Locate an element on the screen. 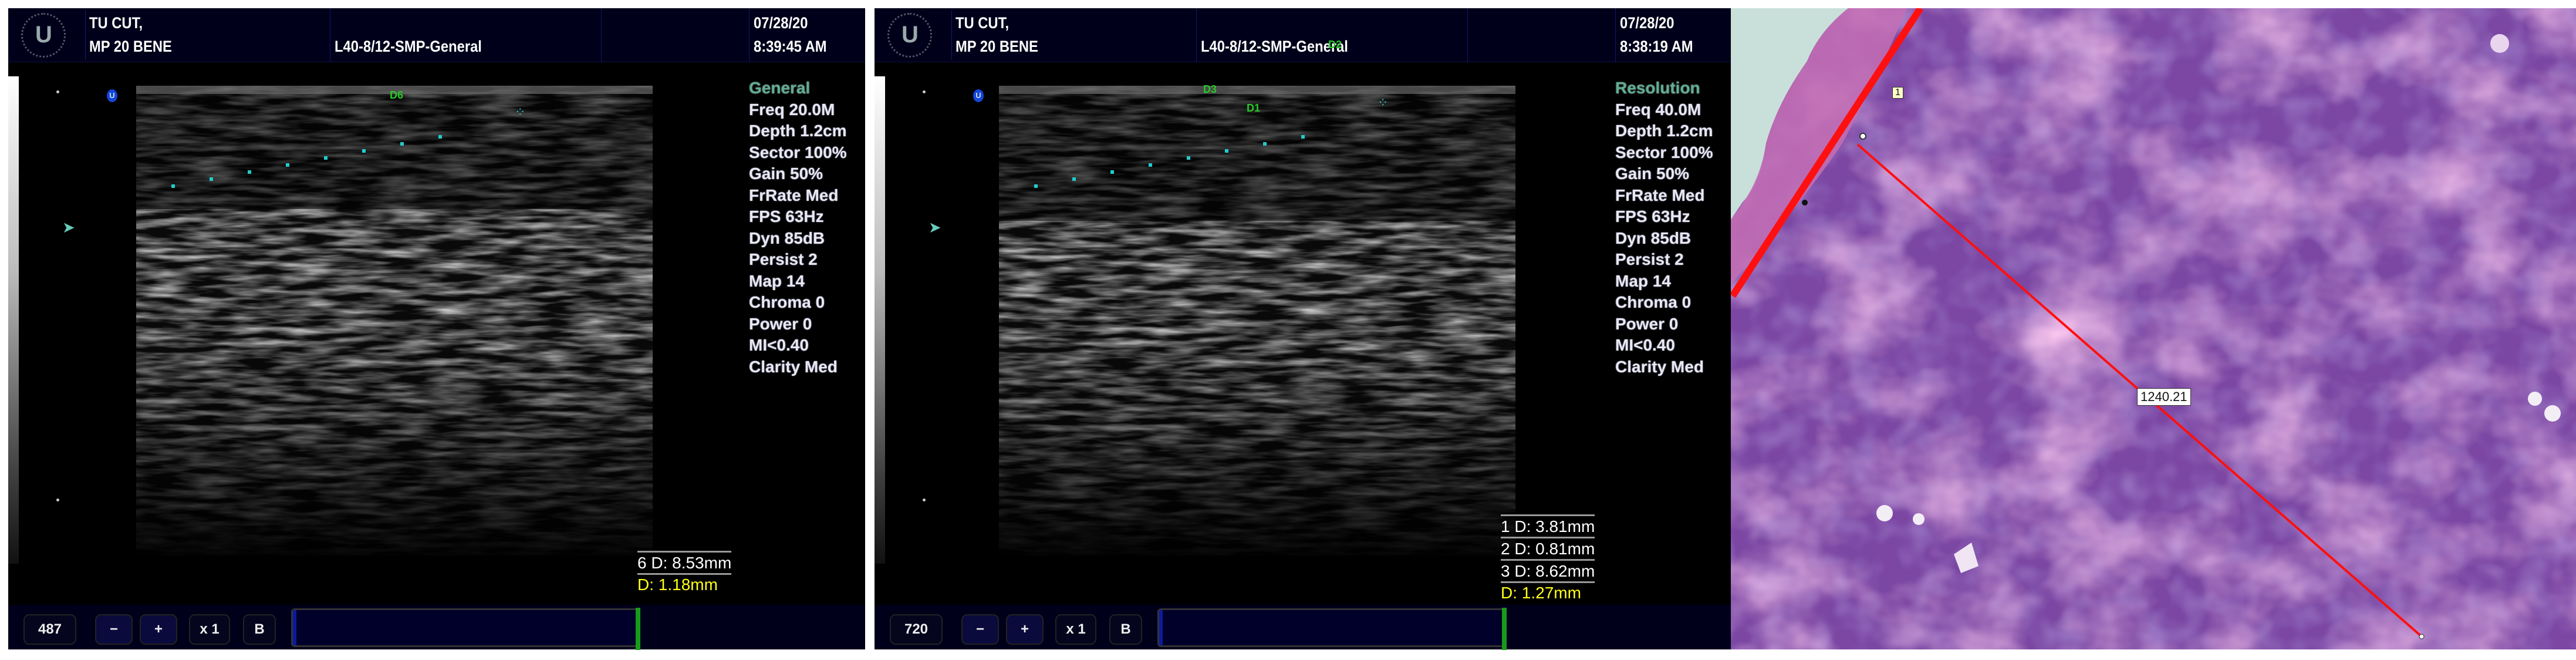  current-measurement: D: 1.18mm is located at coordinates (684, 584).